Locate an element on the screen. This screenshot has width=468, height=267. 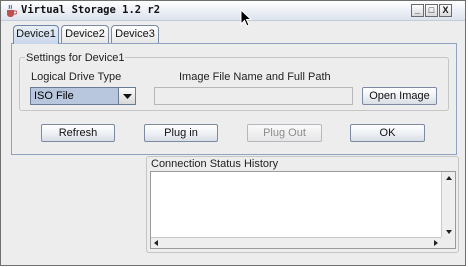
plug-in-button: Plug in is located at coordinates (181, 133).